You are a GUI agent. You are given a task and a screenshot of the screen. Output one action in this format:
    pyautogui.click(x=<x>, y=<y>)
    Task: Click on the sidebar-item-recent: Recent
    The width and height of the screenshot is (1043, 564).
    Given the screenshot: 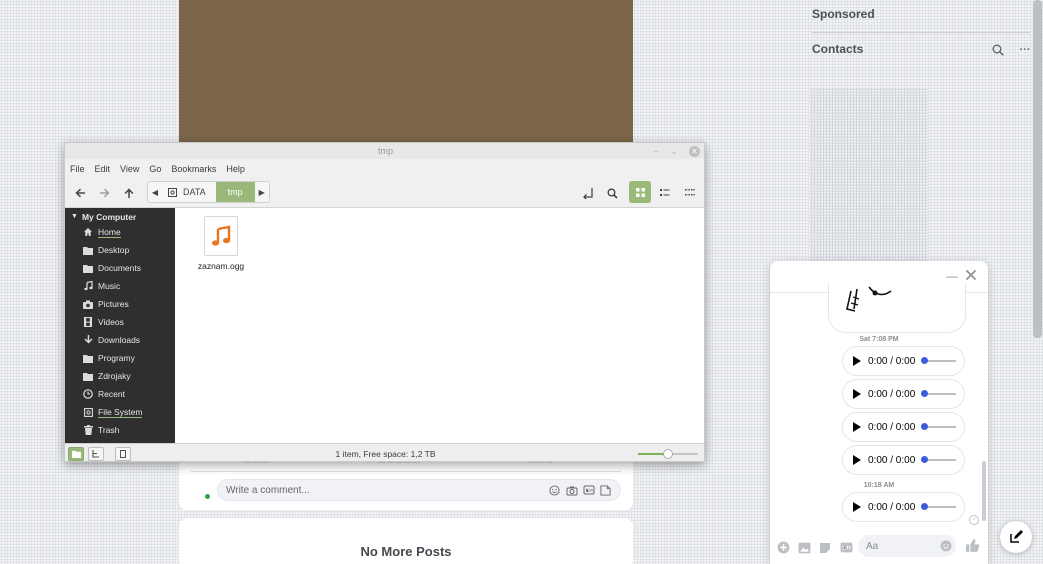 What is the action you would take?
    pyautogui.click(x=120, y=394)
    